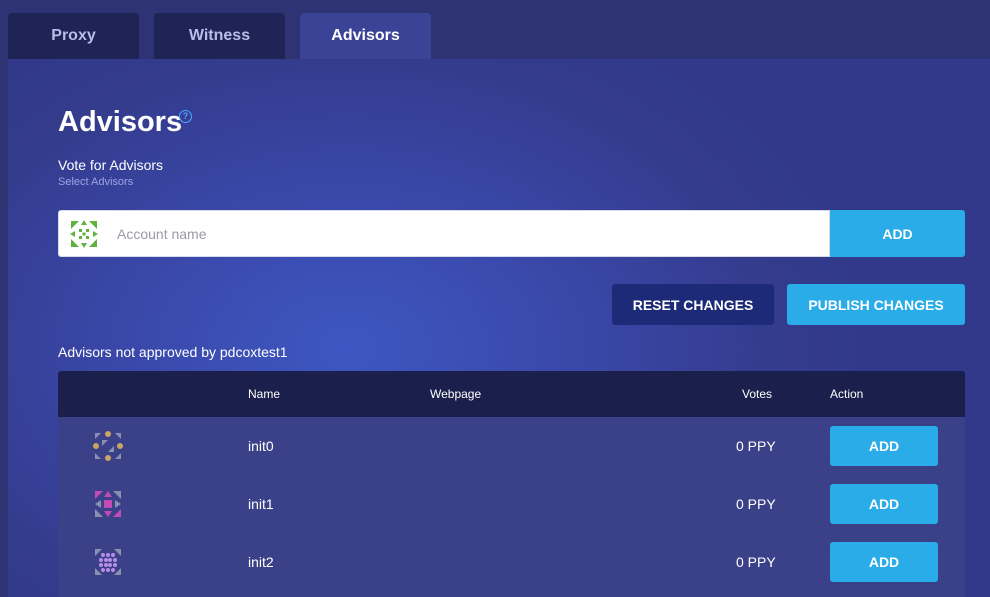 The width and height of the screenshot is (990, 597). What do you see at coordinates (456, 394) in the screenshot?
I see `column-header-webpage: Webpage` at bounding box center [456, 394].